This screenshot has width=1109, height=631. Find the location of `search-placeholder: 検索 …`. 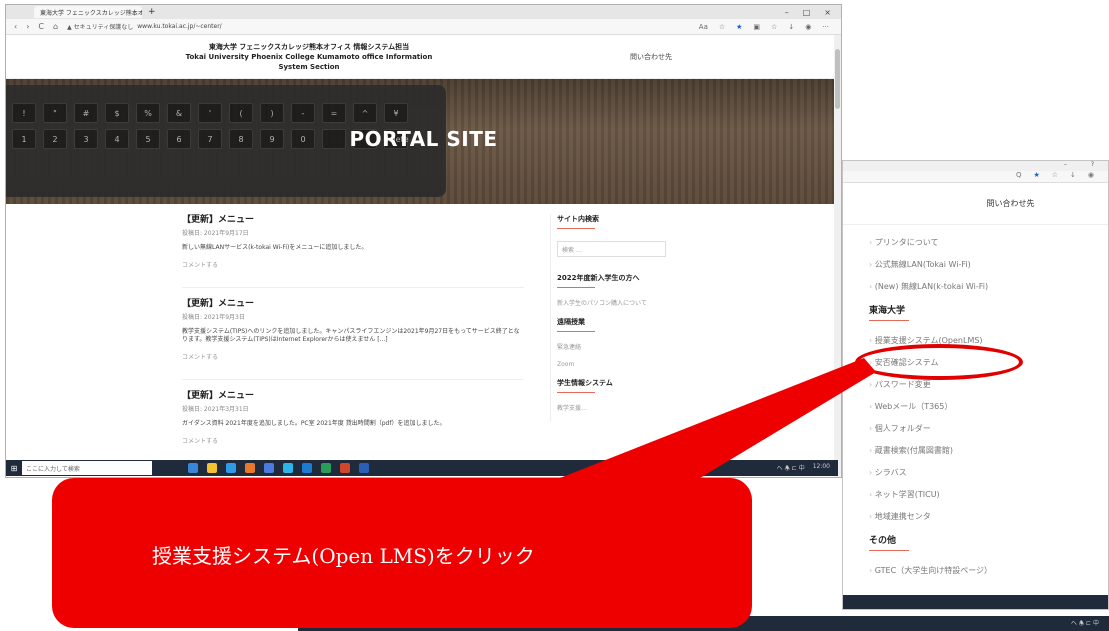

search-placeholder: 検索 … is located at coordinates (572, 250).